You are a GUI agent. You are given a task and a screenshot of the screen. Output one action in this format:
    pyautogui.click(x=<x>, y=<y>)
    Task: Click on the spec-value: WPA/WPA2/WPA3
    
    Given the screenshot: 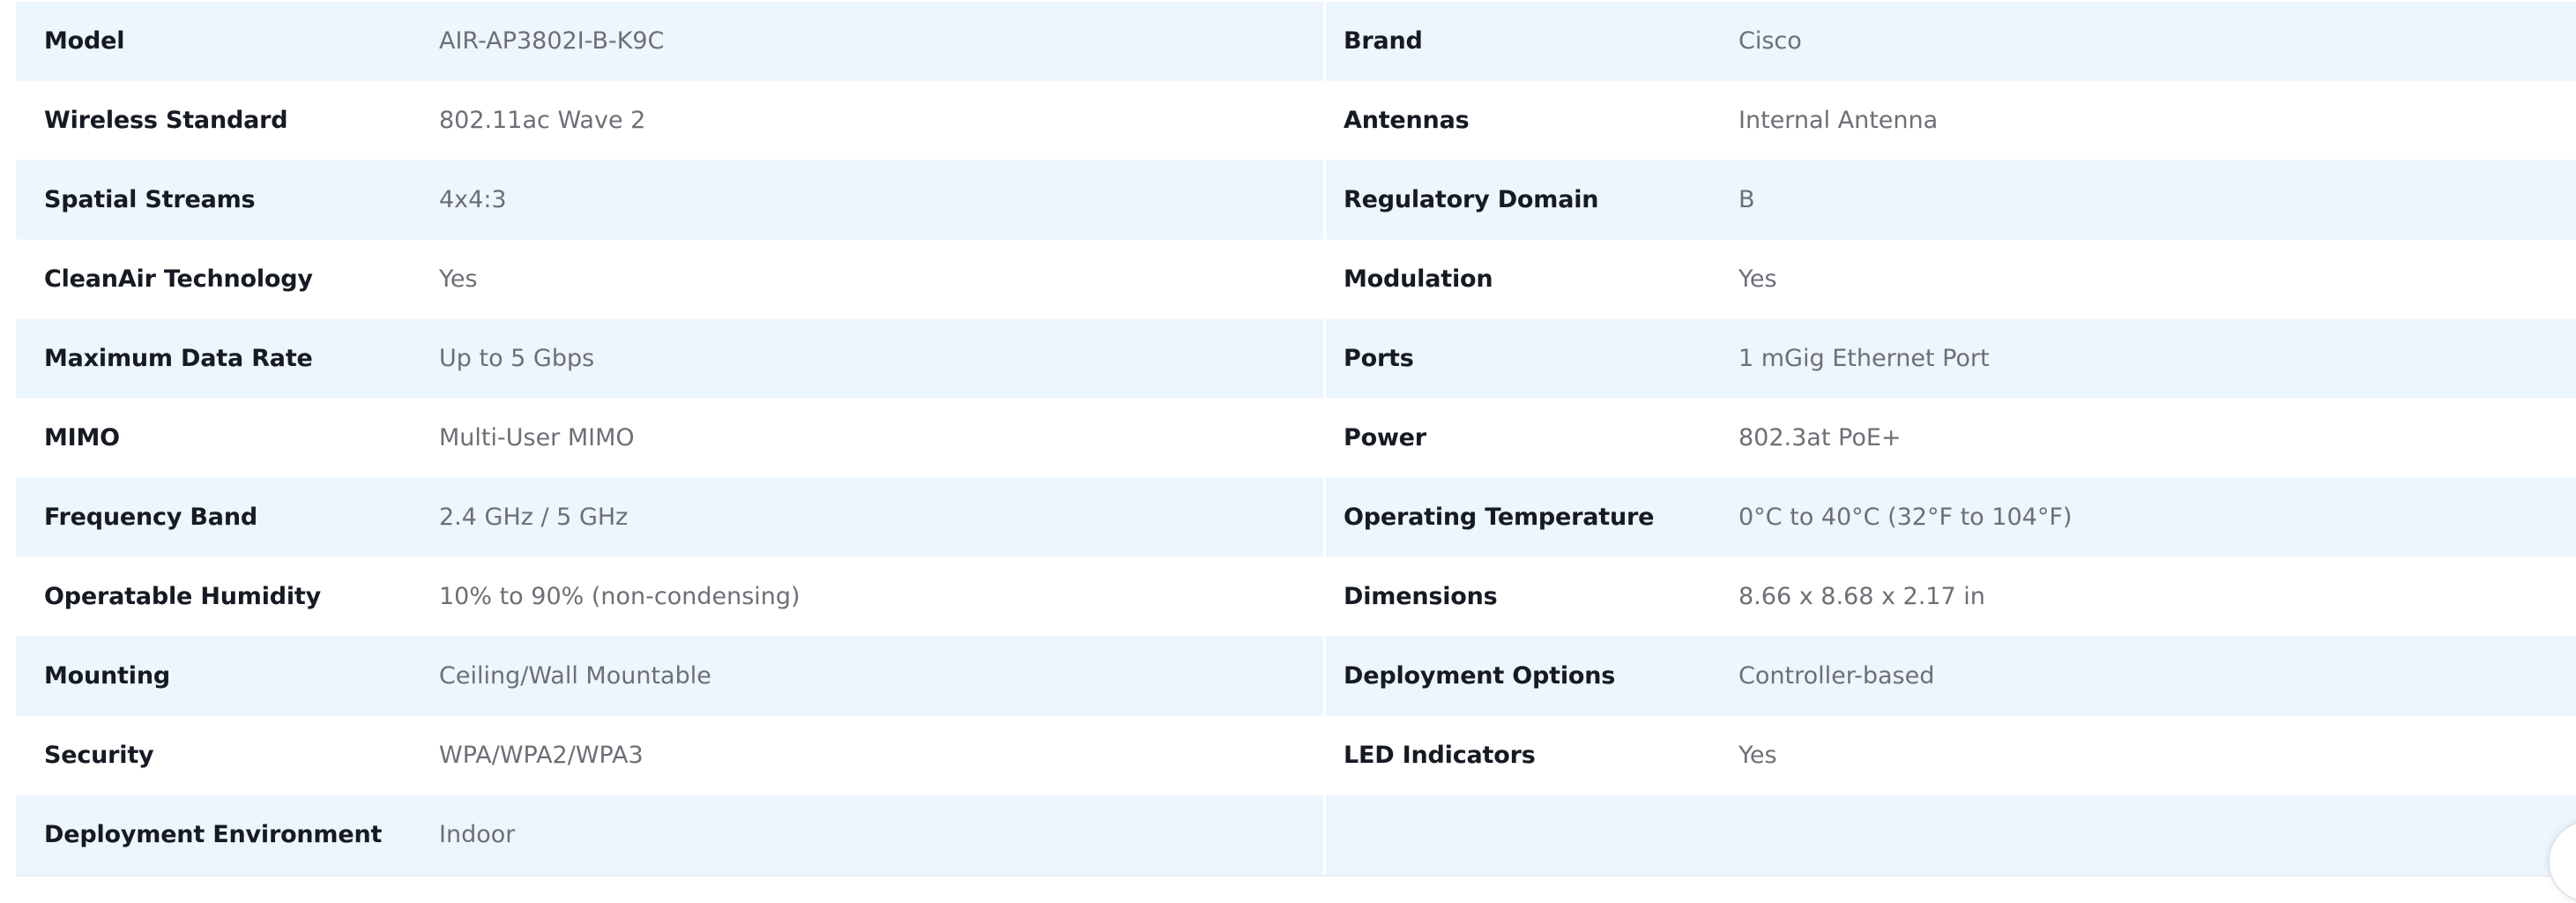 What is the action you would take?
    pyautogui.click(x=541, y=755)
    